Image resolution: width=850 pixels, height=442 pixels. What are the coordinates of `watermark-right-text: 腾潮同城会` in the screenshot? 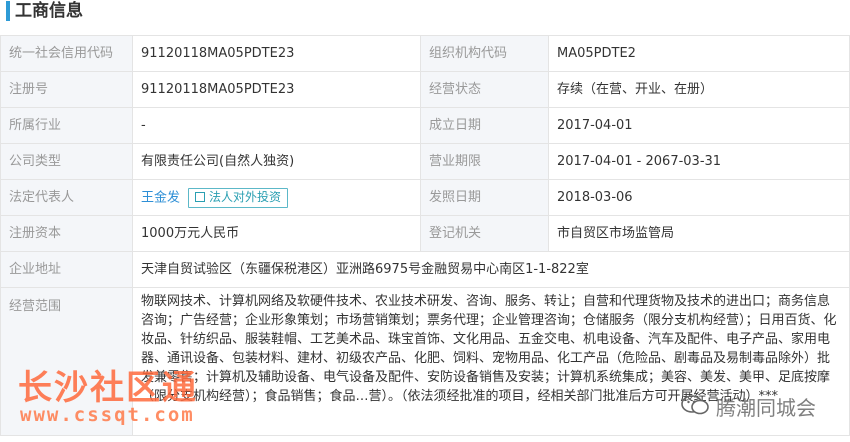 It's located at (766, 408).